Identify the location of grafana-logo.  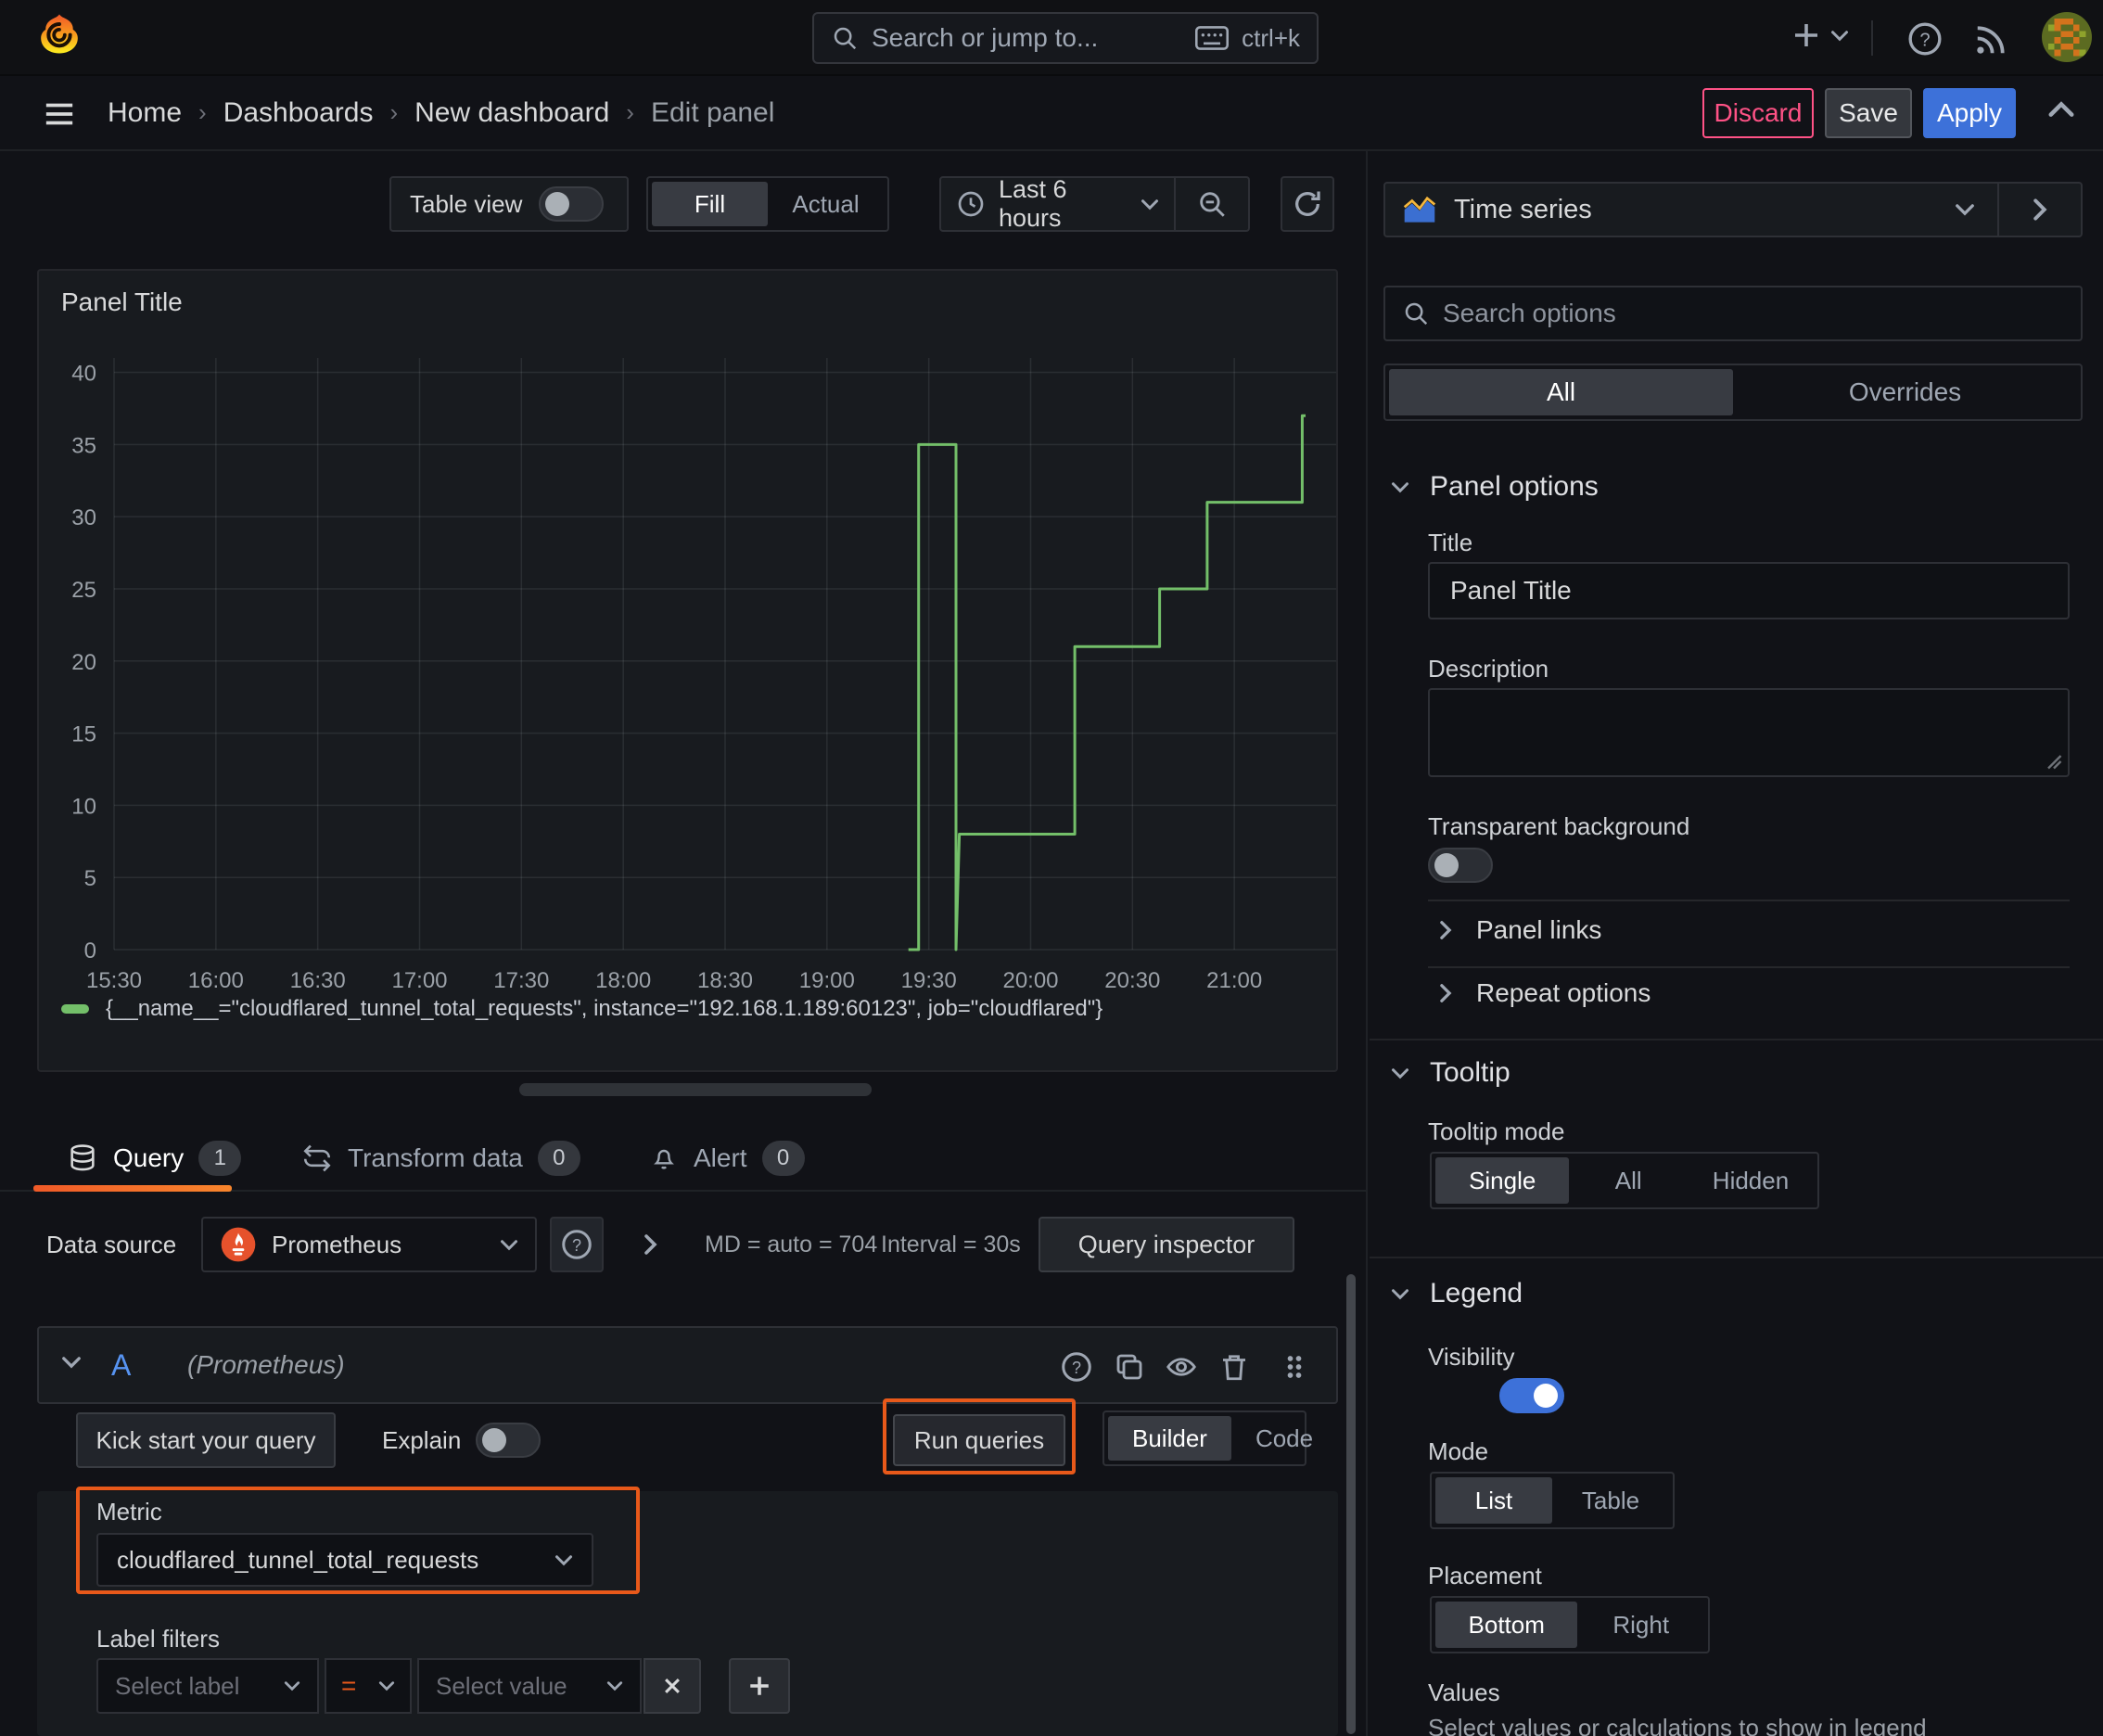
(59, 37).